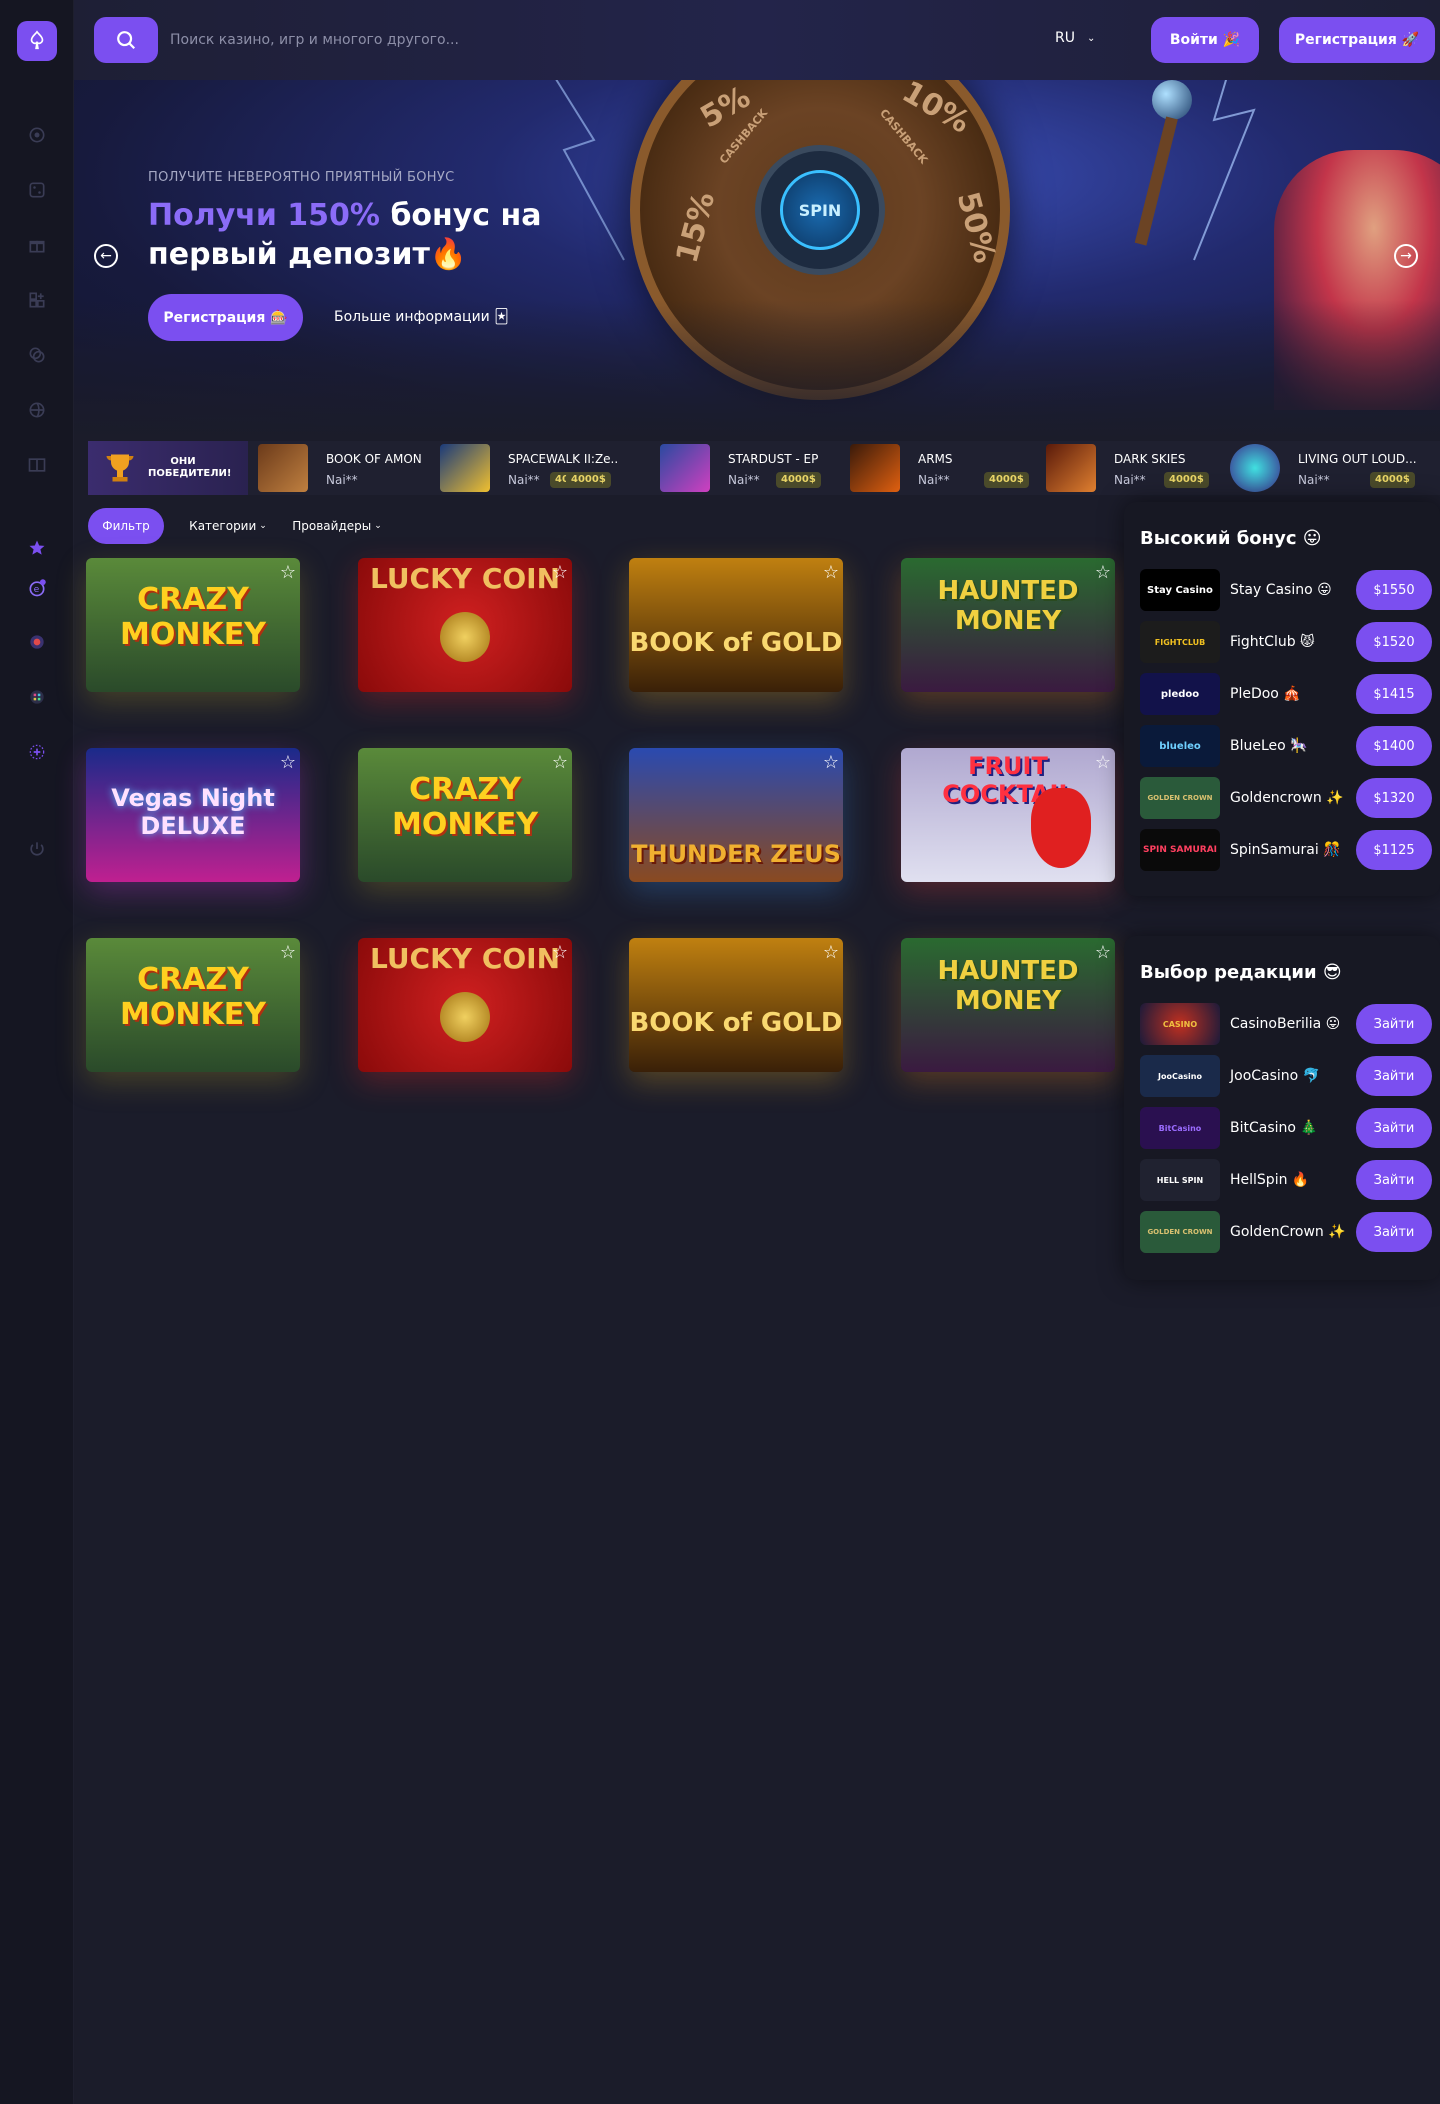 This screenshot has width=1440, height=2104. I want to click on panel-title: Высокий бонус 😛, so click(1231, 538).